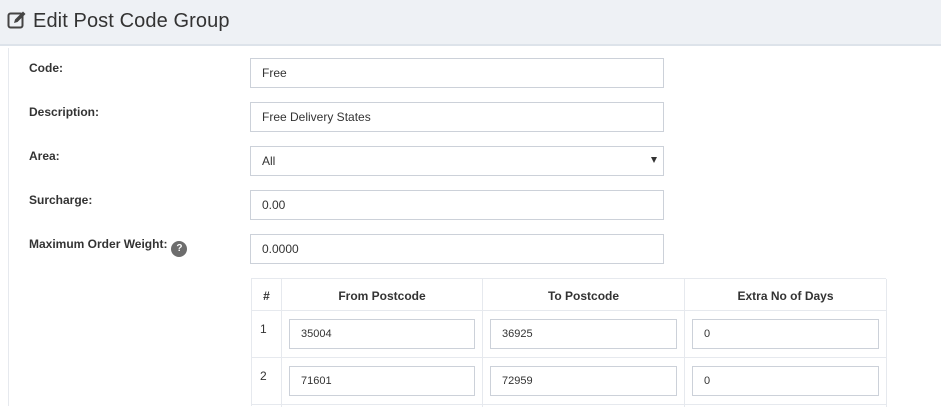 This screenshot has width=941, height=407. Describe the element at coordinates (179, 249) in the screenshot. I see `help-icon: ?` at that location.